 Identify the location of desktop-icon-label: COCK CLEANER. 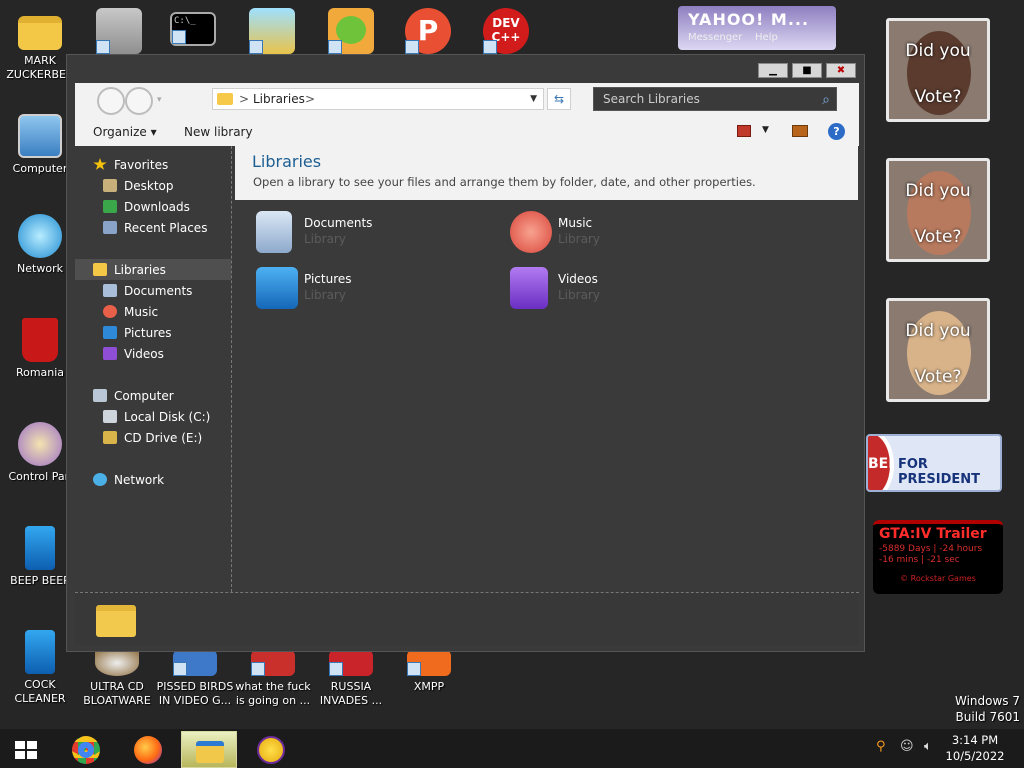
(40, 691).